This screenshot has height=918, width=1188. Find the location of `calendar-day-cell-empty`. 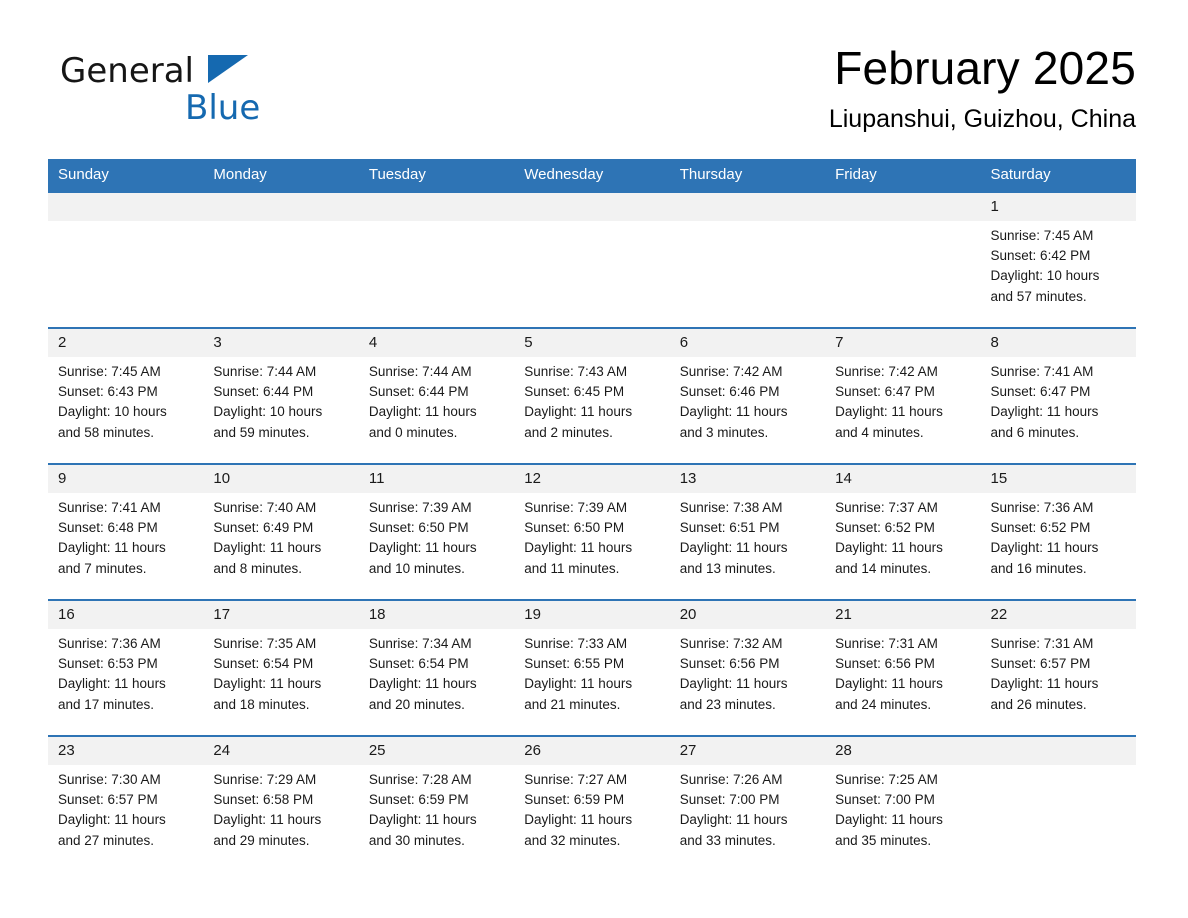

calendar-day-cell-empty is located at coordinates (281, 259).